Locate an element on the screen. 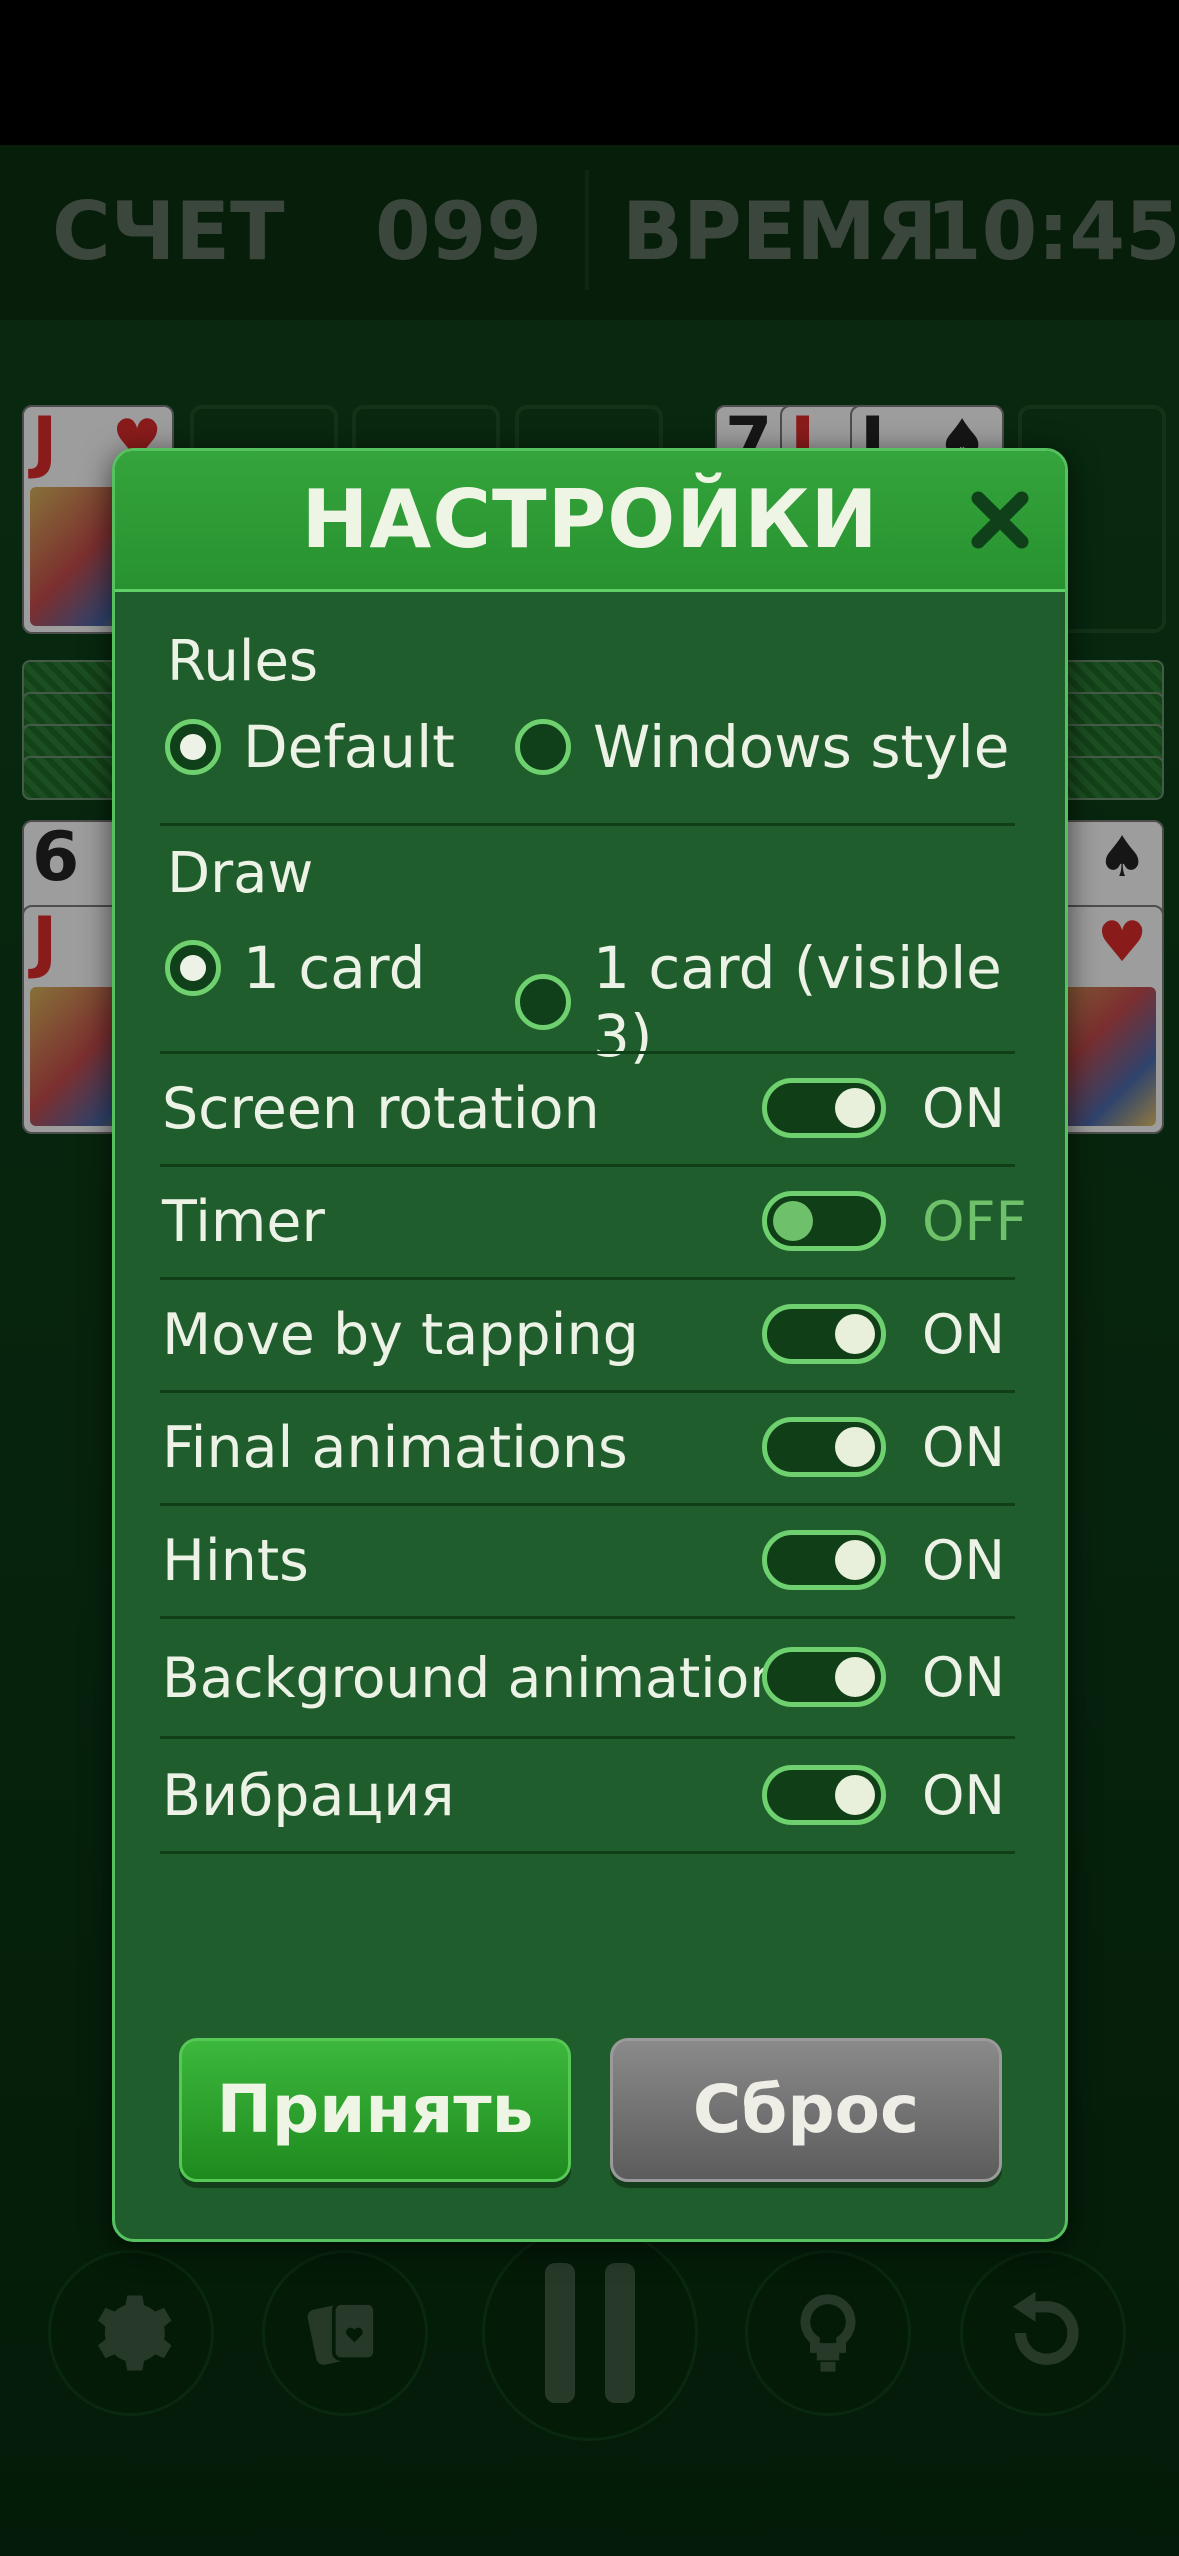  rules-option-label: Default is located at coordinates (349, 747).